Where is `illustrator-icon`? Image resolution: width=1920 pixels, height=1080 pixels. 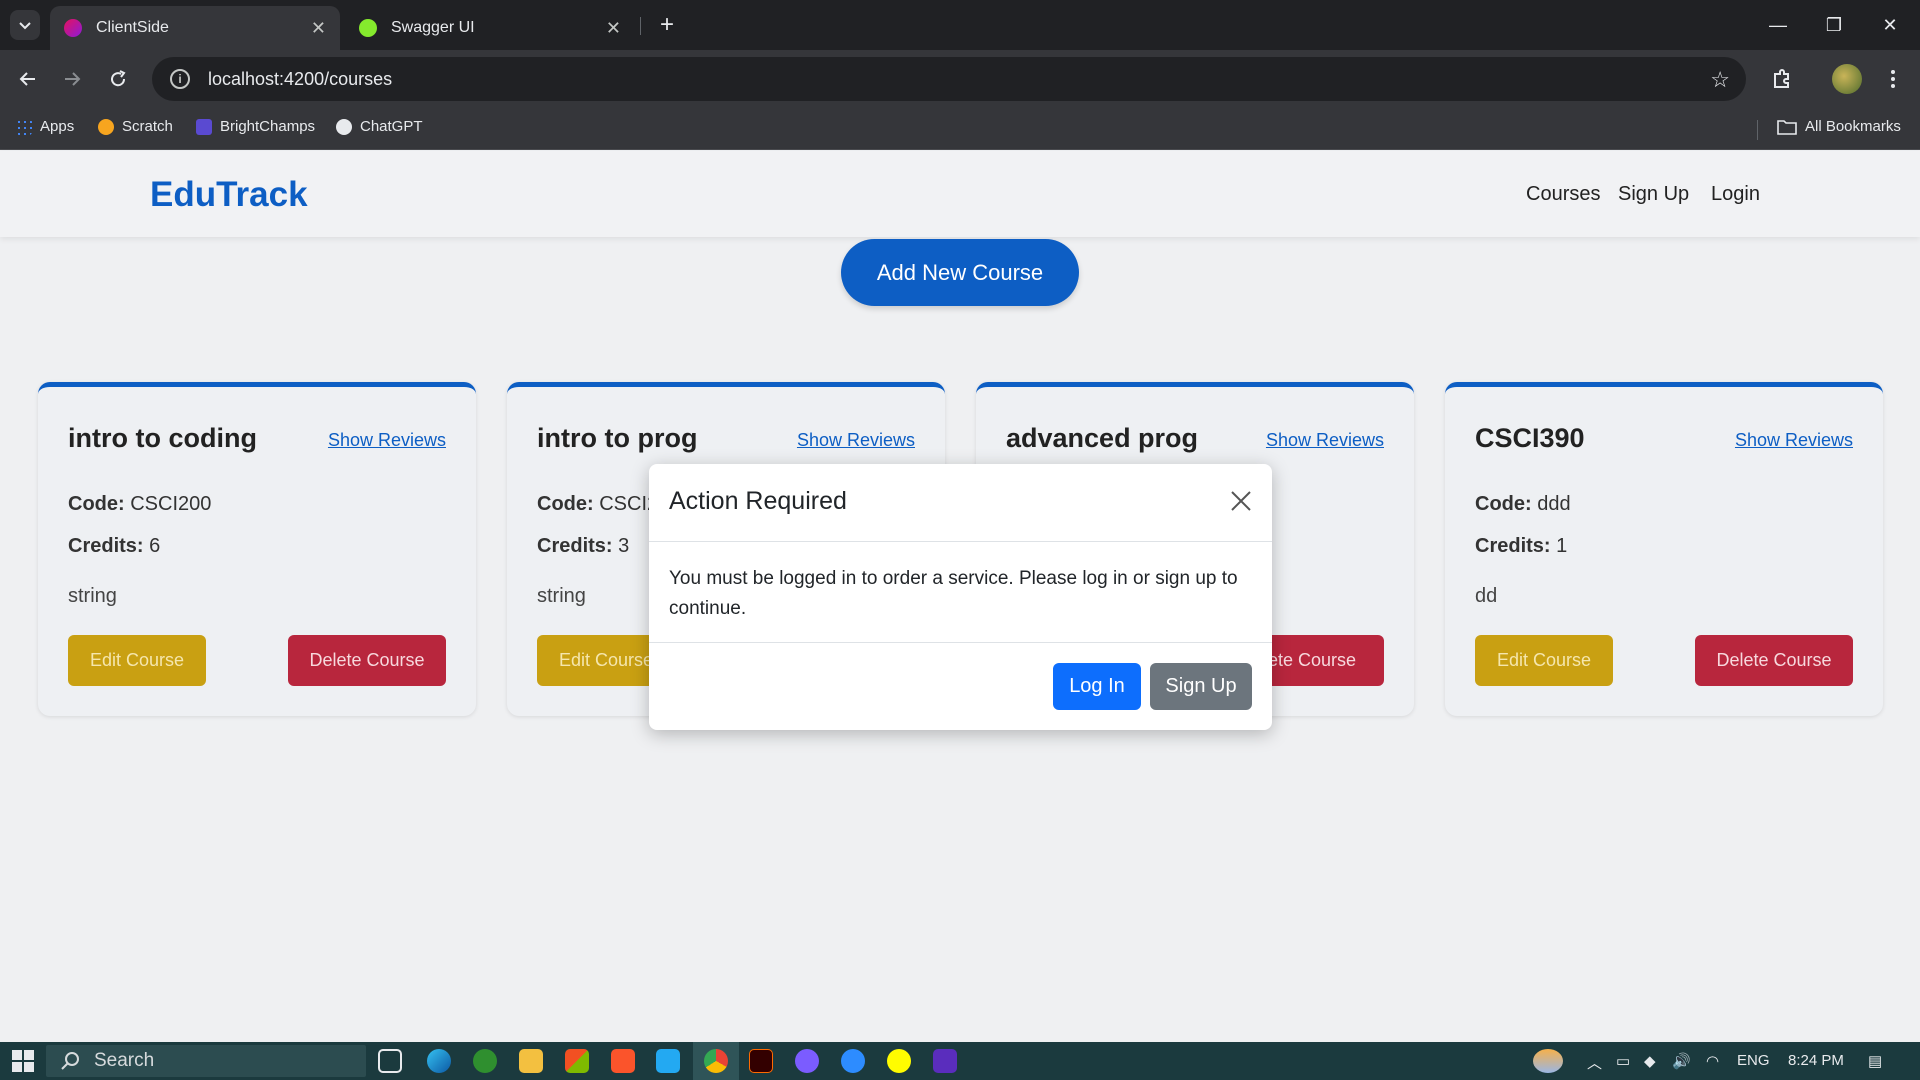 illustrator-icon is located at coordinates (761, 1061).